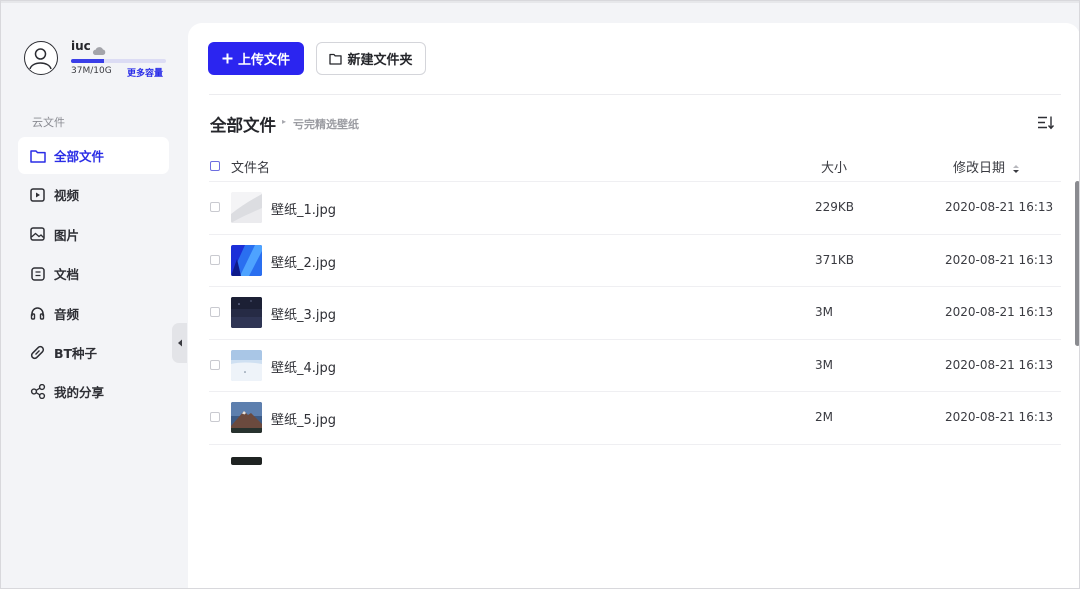 The image size is (1080, 589). I want to click on user-icon, so click(40, 59).